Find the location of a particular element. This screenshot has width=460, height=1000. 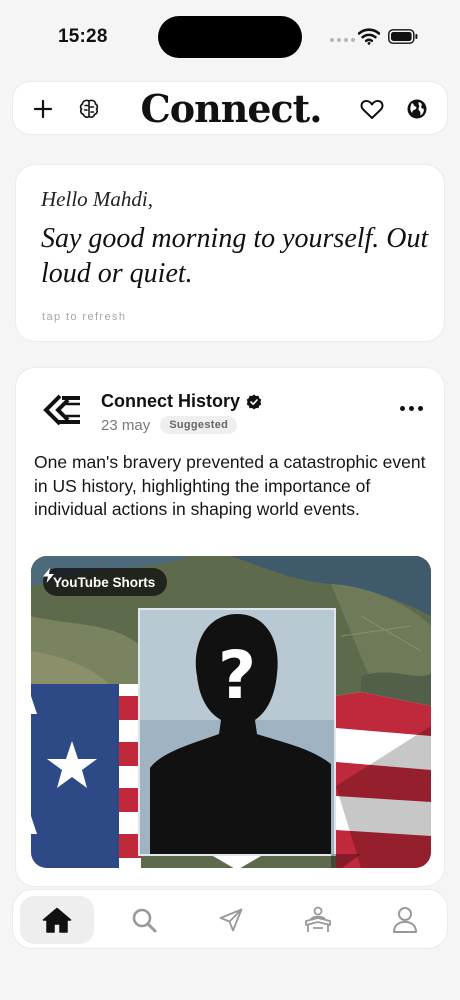

search-icon is located at coordinates (144, 920).